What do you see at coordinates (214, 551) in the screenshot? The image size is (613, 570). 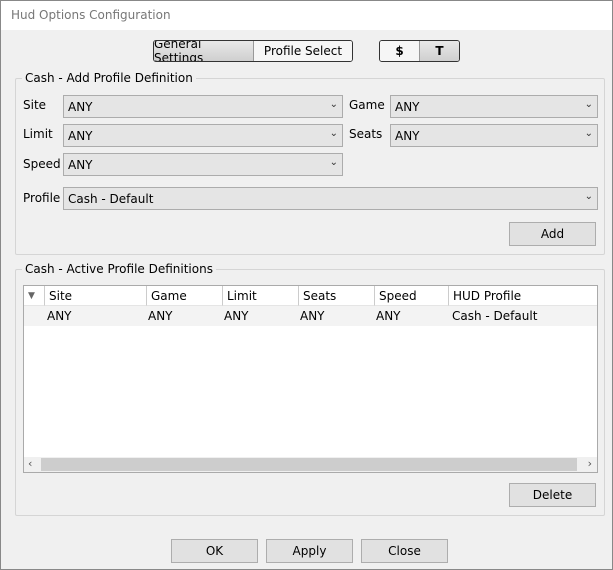 I see `ok-button: OK` at bounding box center [214, 551].